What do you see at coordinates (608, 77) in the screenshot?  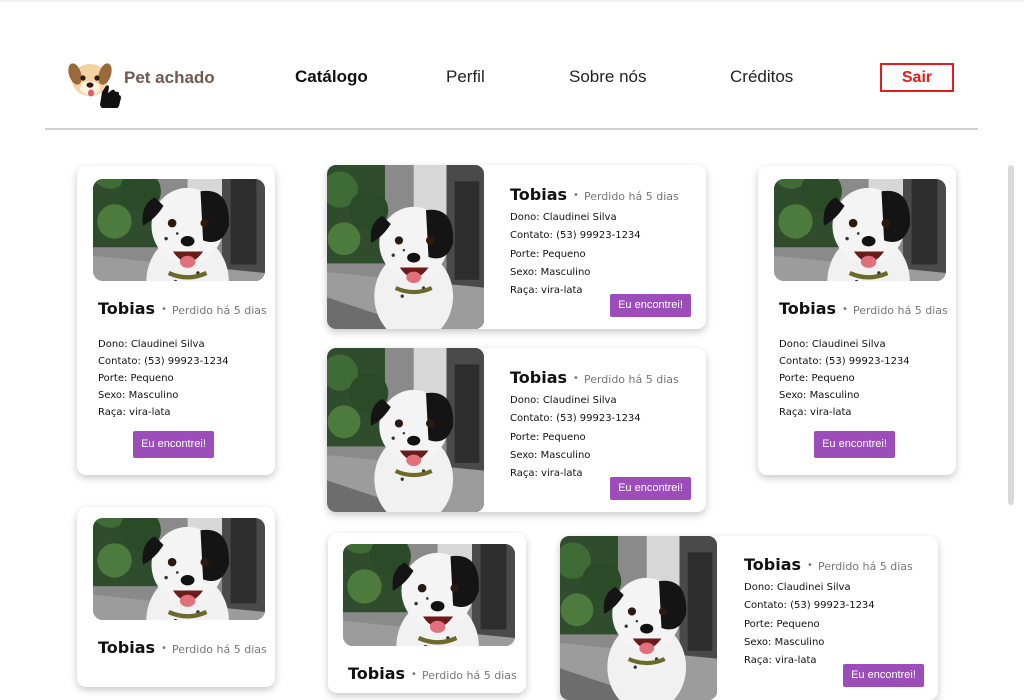 I see `nav-sobre-nos: Sobre nós` at bounding box center [608, 77].